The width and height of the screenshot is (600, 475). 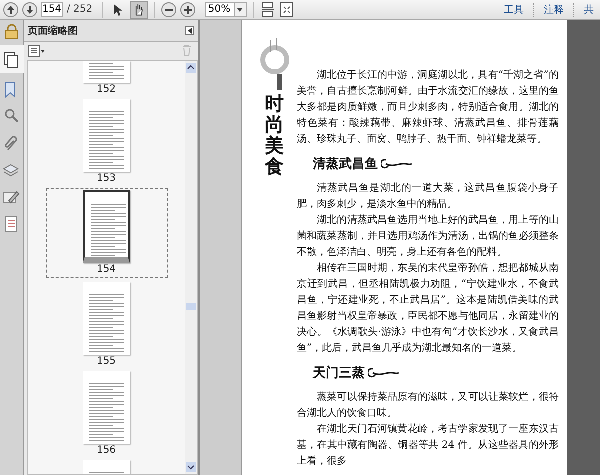 What do you see at coordinates (589, 9) in the screenshot?
I see `menu-button: 共` at bounding box center [589, 9].